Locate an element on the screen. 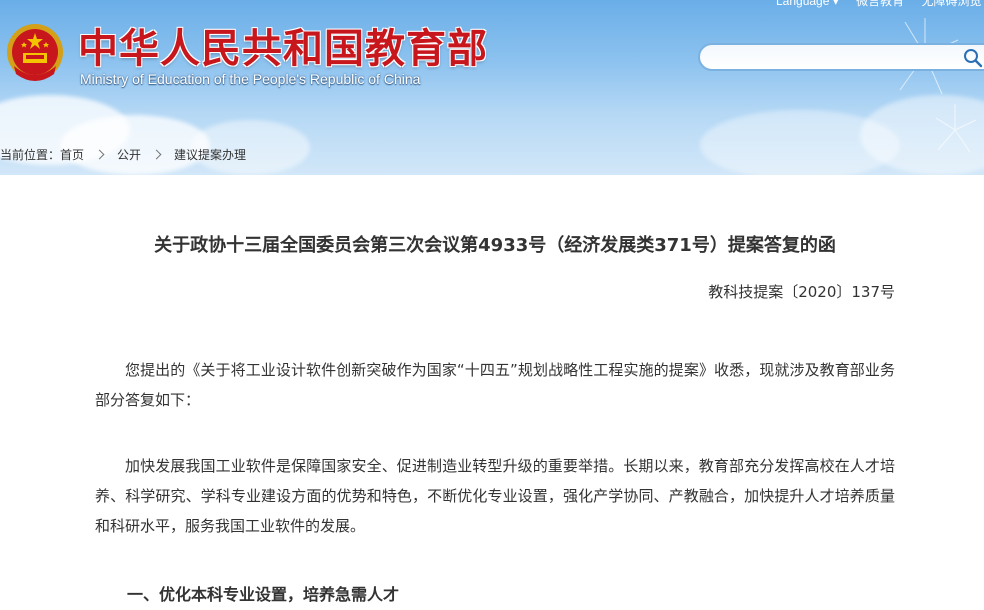 Image resolution: width=984 pixels, height=610 pixels. breadcrumb-public: 公开 is located at coordinates (129, 154).